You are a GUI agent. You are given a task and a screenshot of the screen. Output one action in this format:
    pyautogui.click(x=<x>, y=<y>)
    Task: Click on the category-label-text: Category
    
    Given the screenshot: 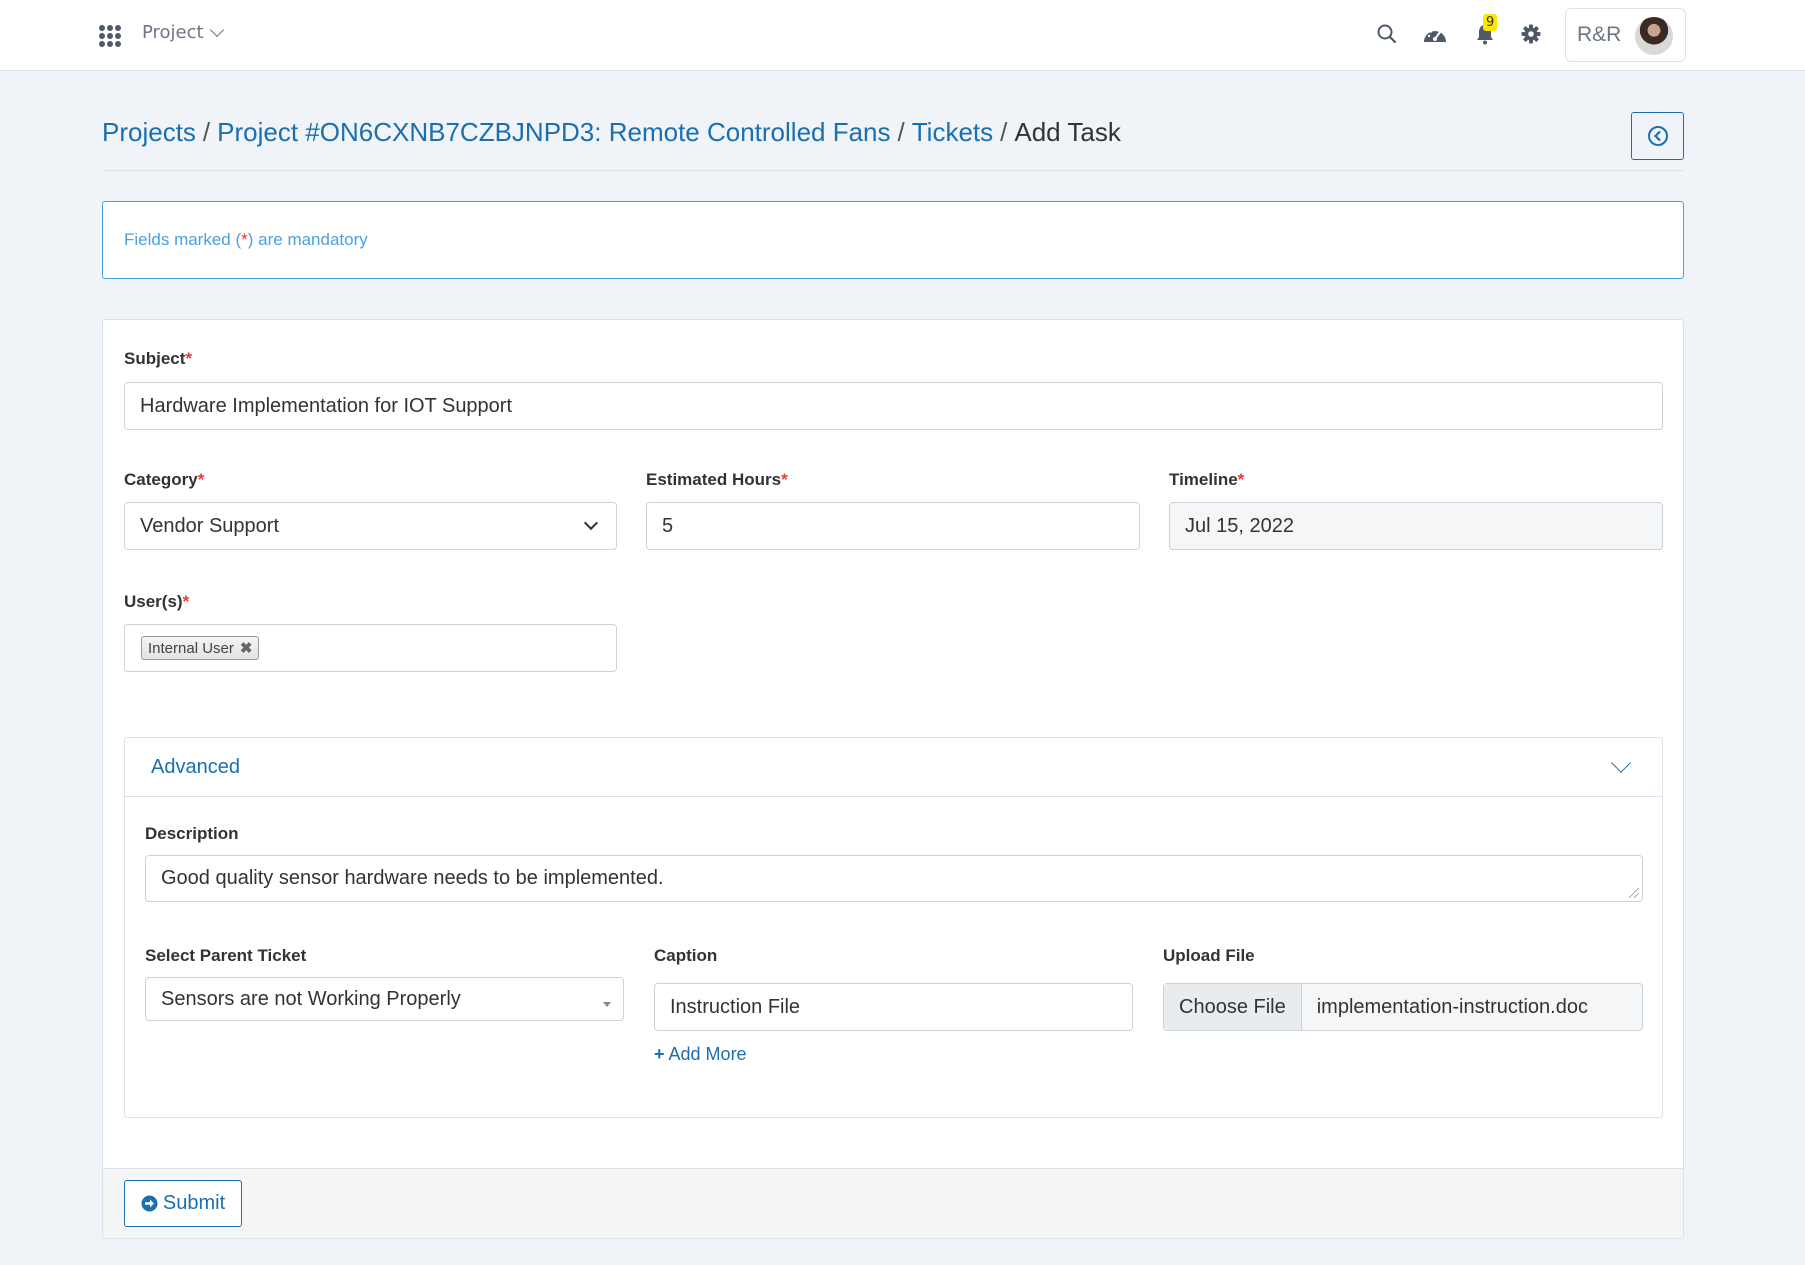 What is the action you would take?
    pyautogui.click(x=161, y=479)
    